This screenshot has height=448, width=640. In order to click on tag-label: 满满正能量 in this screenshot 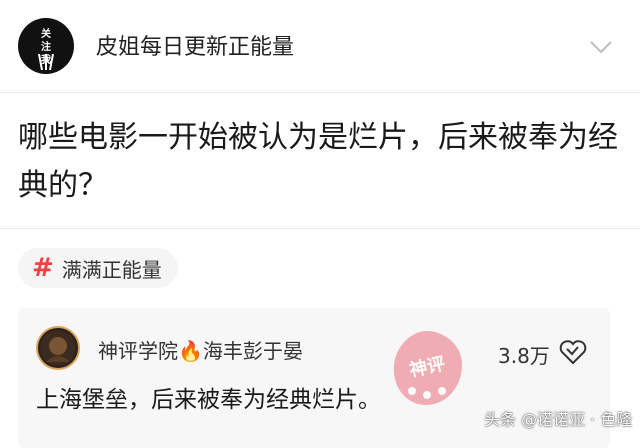, I will do `click(111, 269)`.